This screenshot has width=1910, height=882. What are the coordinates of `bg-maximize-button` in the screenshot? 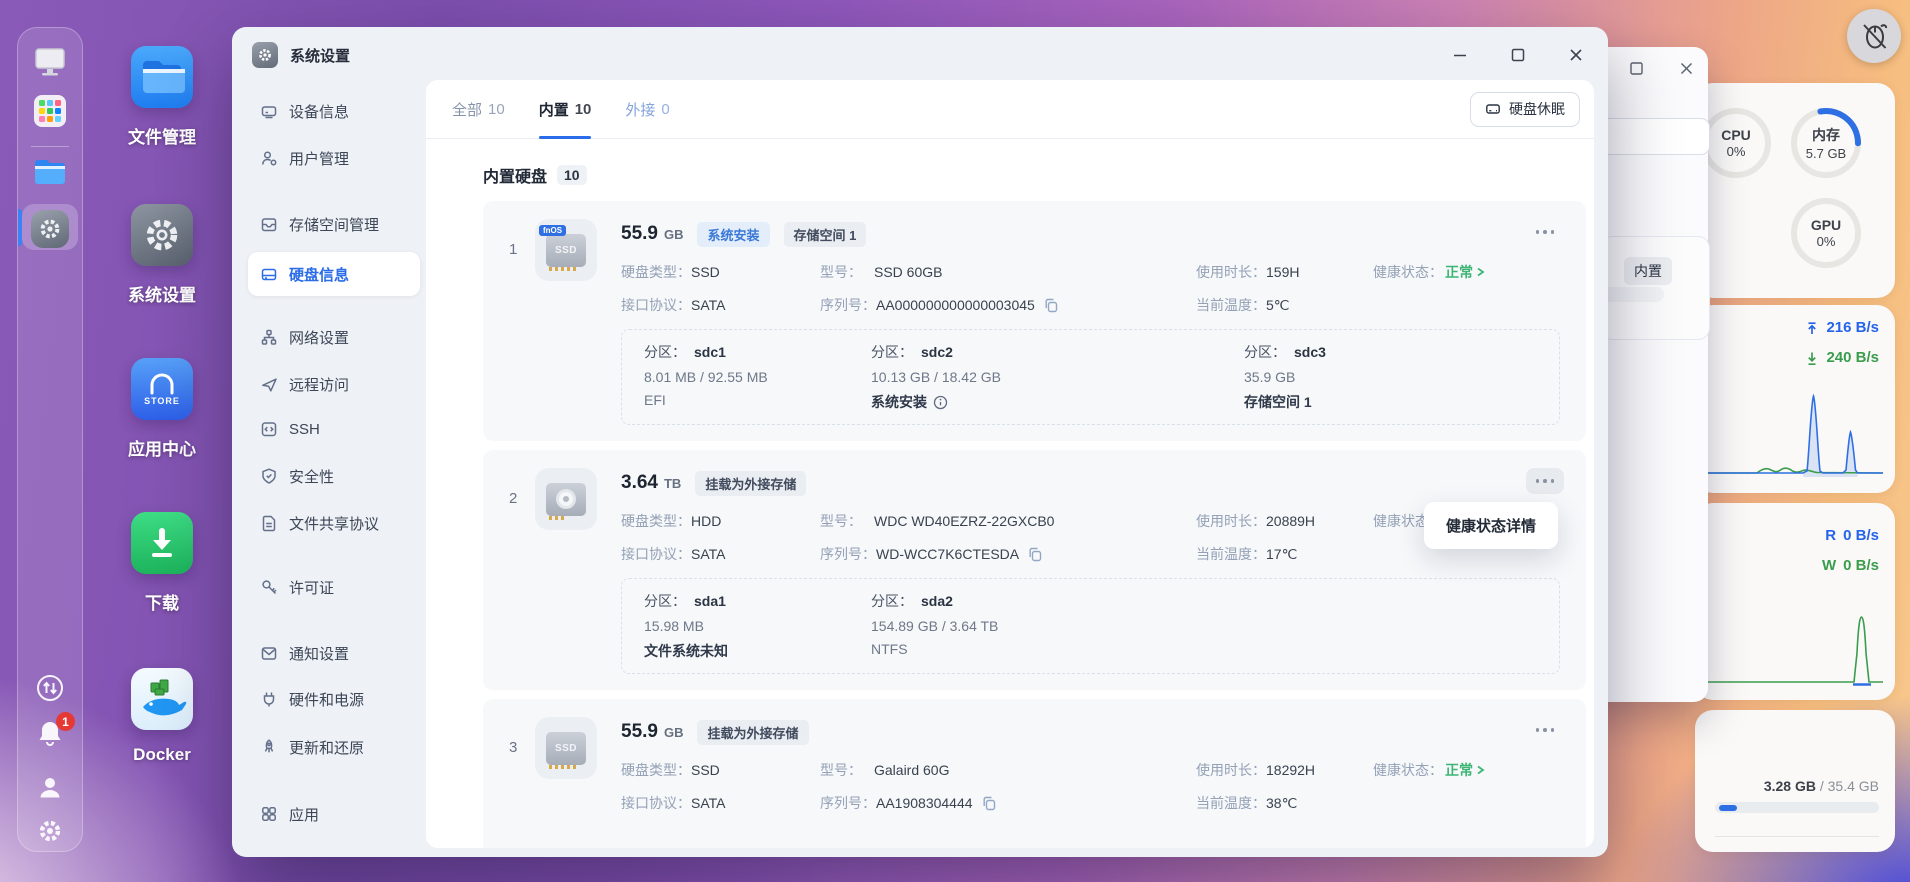 It's located at (1636, 68).